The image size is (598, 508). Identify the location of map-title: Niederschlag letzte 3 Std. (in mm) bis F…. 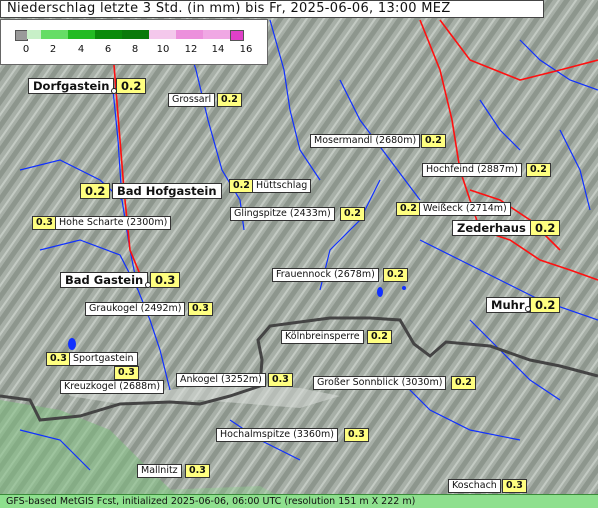
(272, 9).